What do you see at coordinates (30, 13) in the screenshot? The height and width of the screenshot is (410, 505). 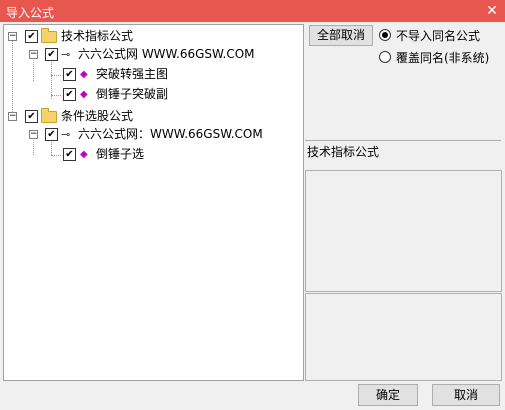 I see `window-title: 导入公式` at bounding box center [30, 13].